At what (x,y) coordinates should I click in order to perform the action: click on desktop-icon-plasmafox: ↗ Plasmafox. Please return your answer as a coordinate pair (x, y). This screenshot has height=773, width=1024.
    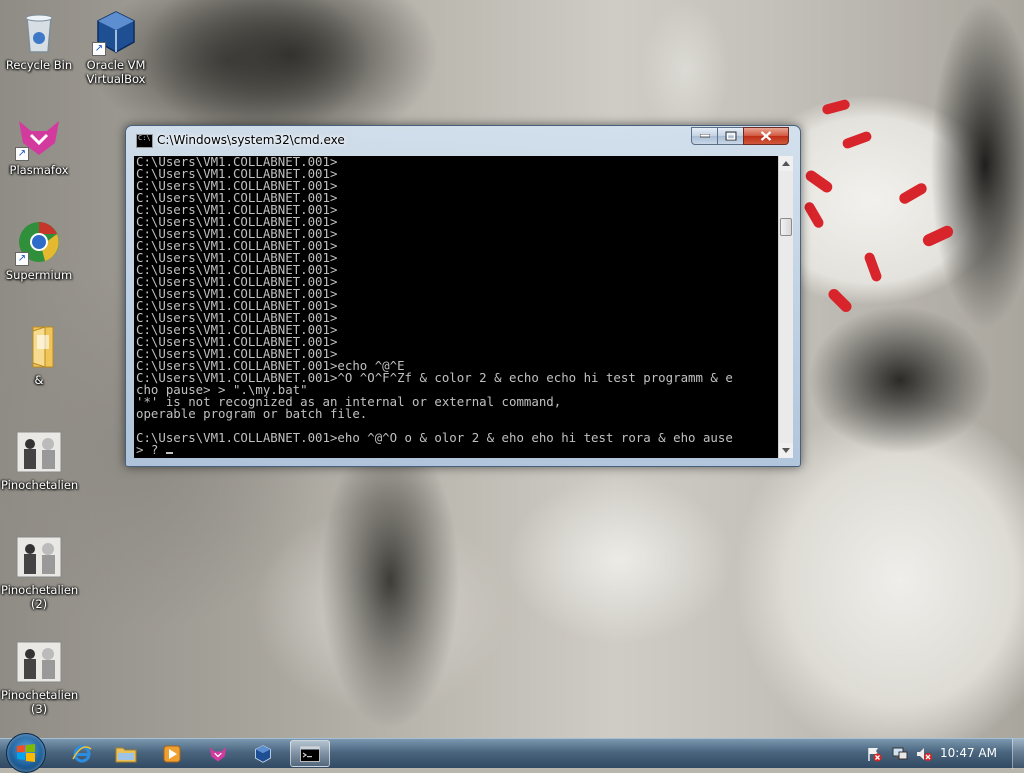
    Looking at the image, I should click on (39, 145).